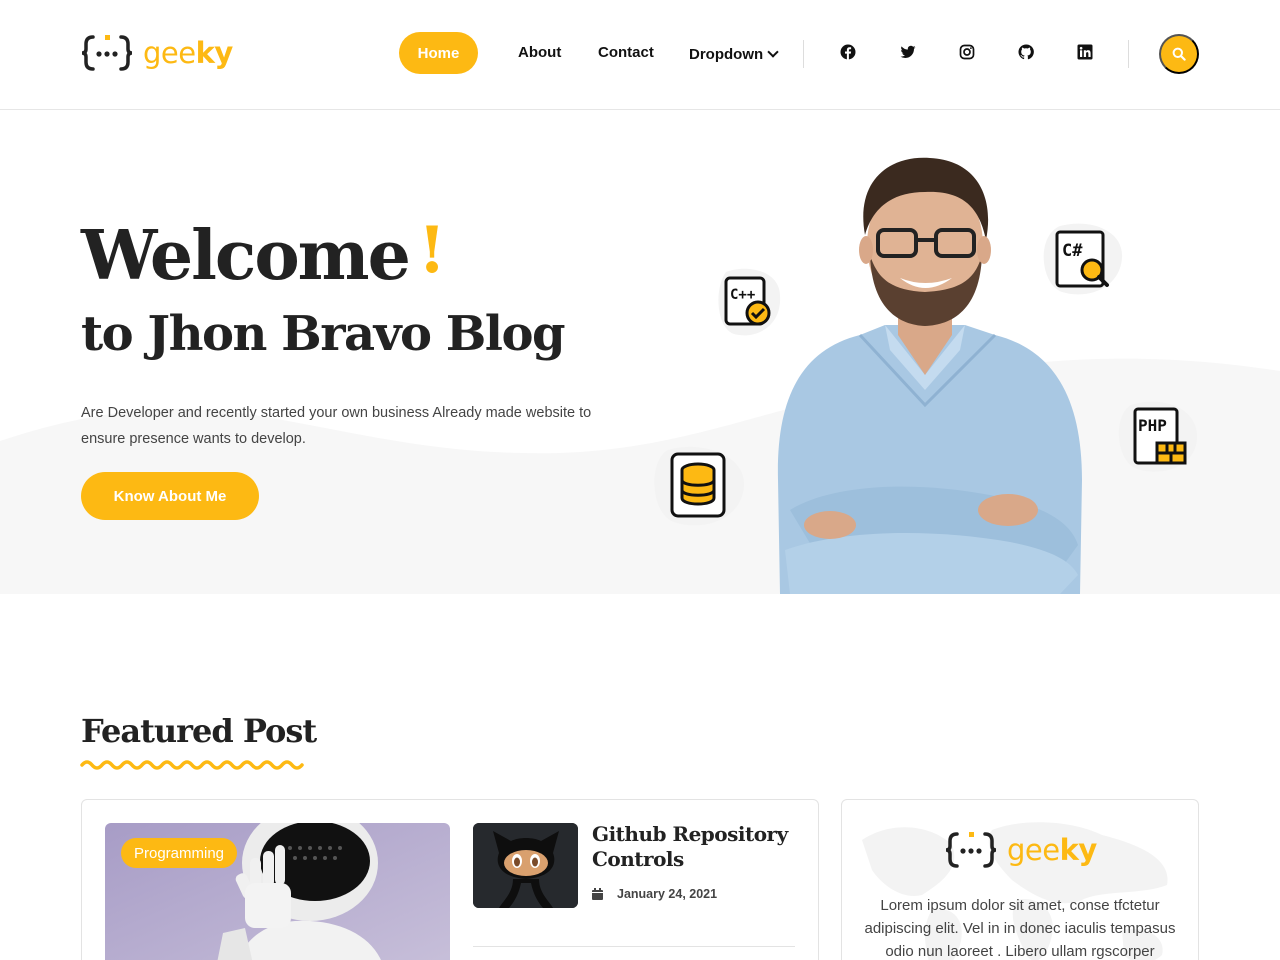  I want to click on post-divider, so click(634, 946).